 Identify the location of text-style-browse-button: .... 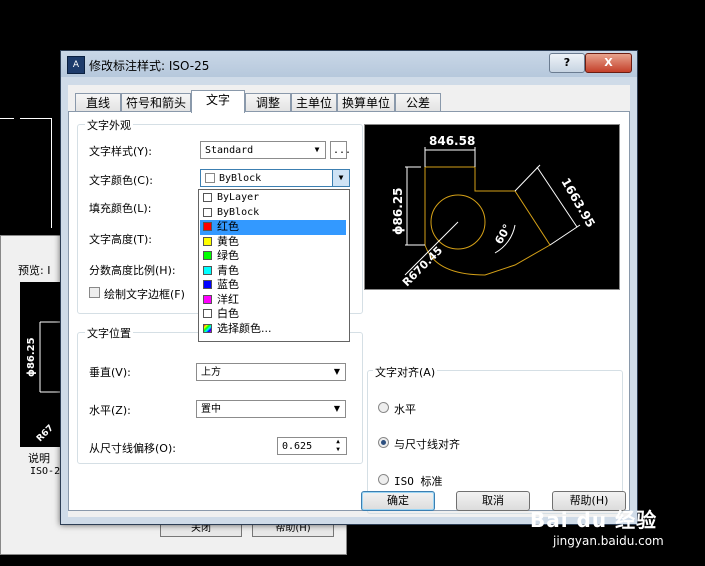
(340, 150).